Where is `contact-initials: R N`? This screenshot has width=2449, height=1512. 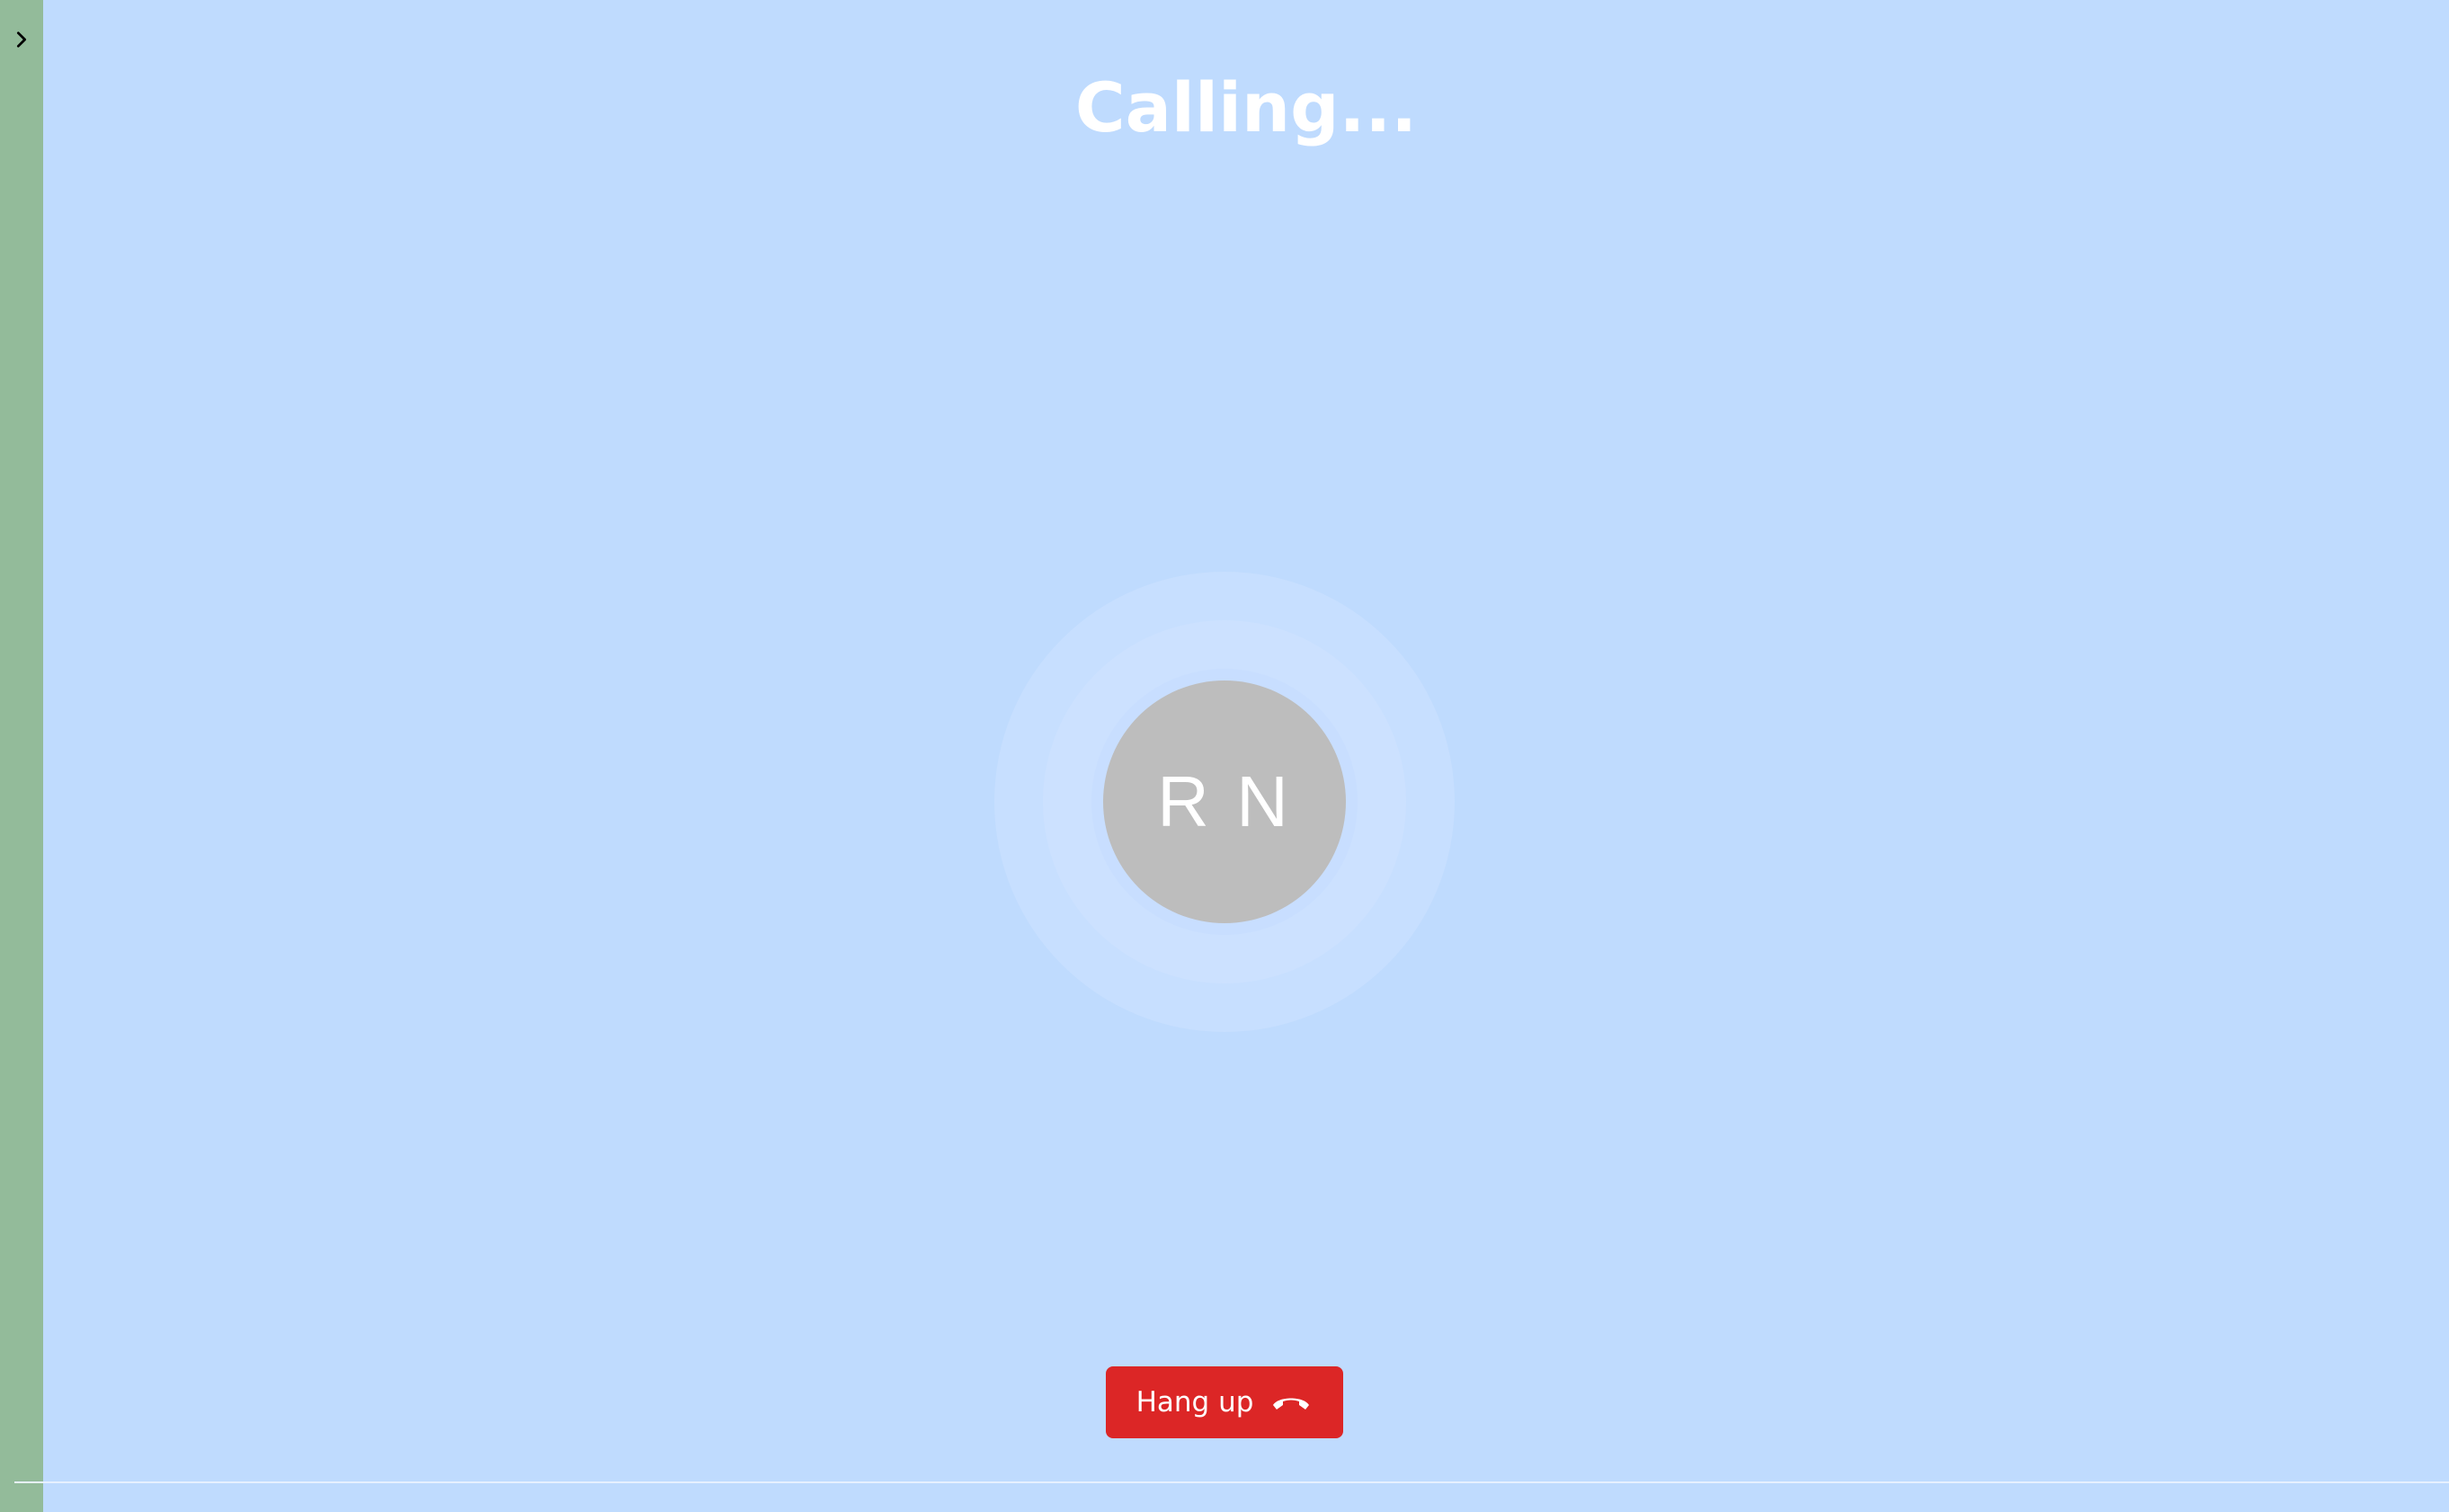
contact-initials: R N is located at coordinates (1225, 801).